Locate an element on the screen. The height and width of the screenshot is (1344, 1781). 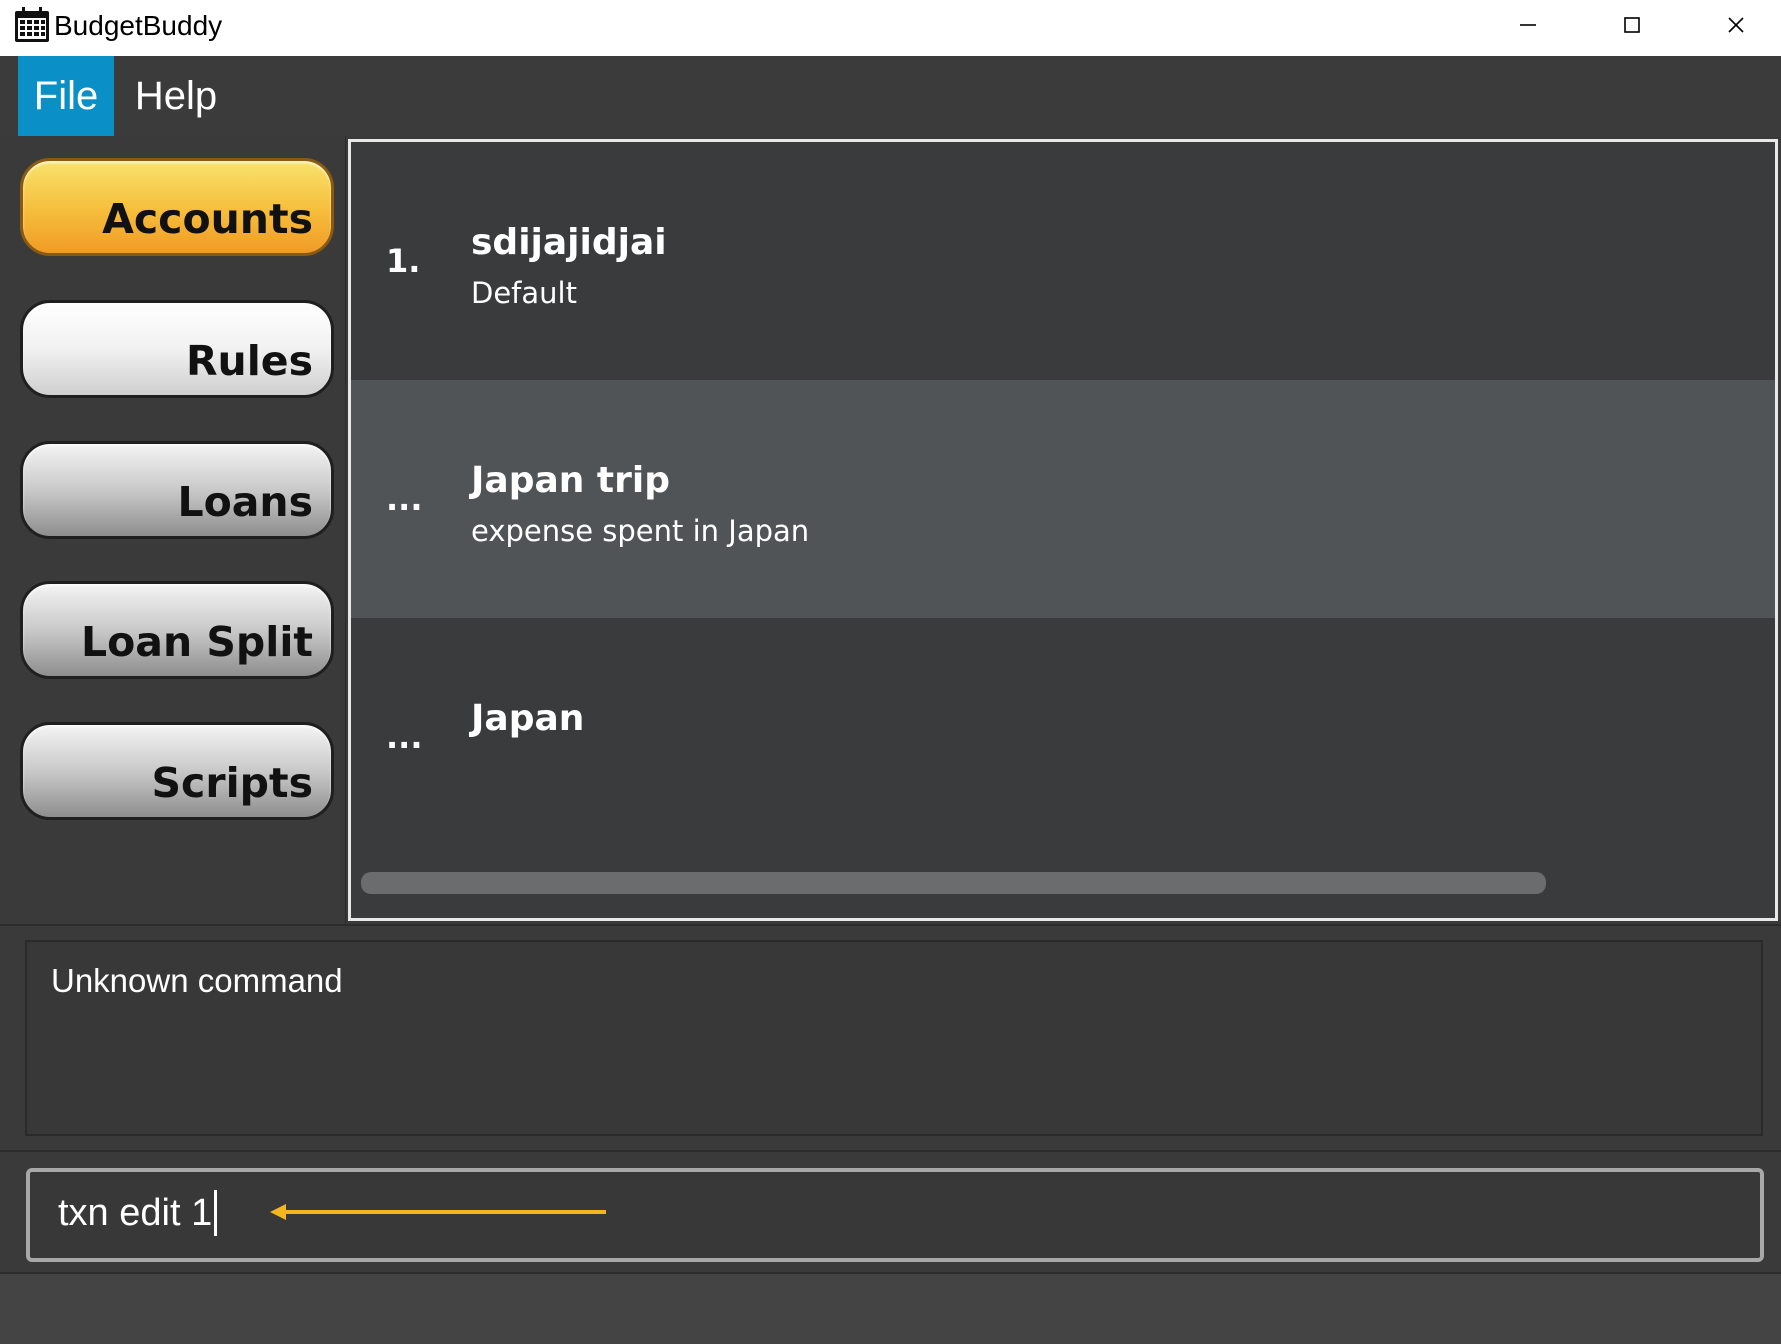
scrollbar-thumb is located at coordinates (953, 883).